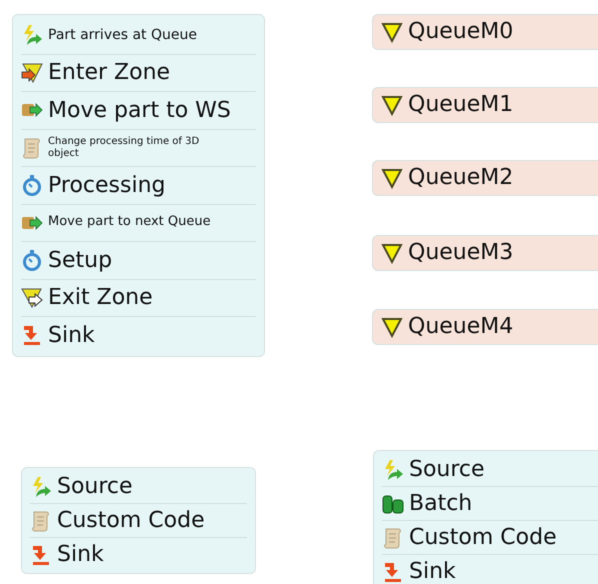 The image size is (598, 584). Describe the element at coordinates (440, 503) in the screenshot. I see `step-label: Batch` at that location.